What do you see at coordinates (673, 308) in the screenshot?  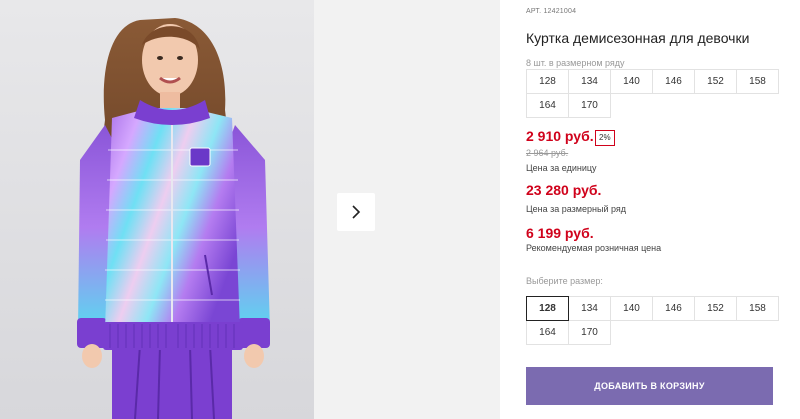 I see `size-option-146: 146` at bounding box center [673, 308].